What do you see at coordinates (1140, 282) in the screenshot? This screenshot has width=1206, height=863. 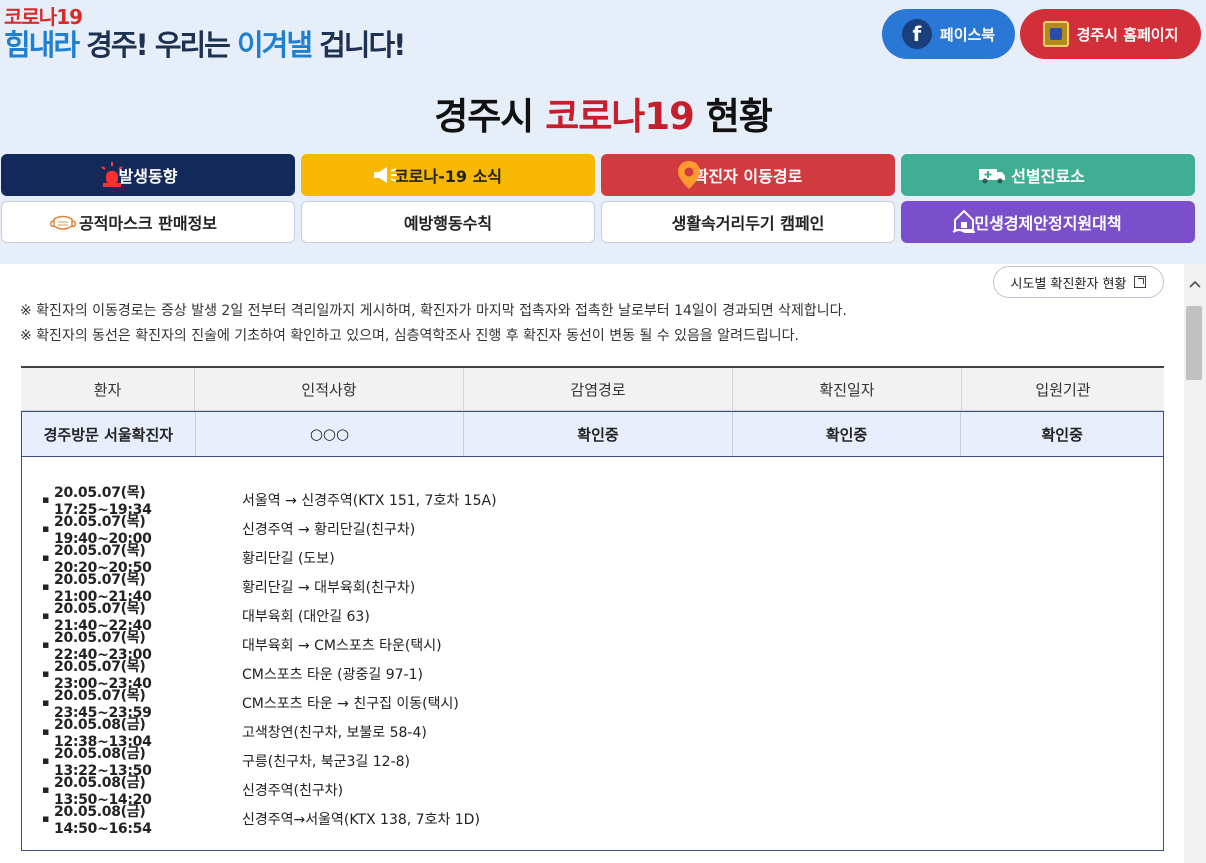 I see `external-link-icon` at bounding box center [1140, 282].